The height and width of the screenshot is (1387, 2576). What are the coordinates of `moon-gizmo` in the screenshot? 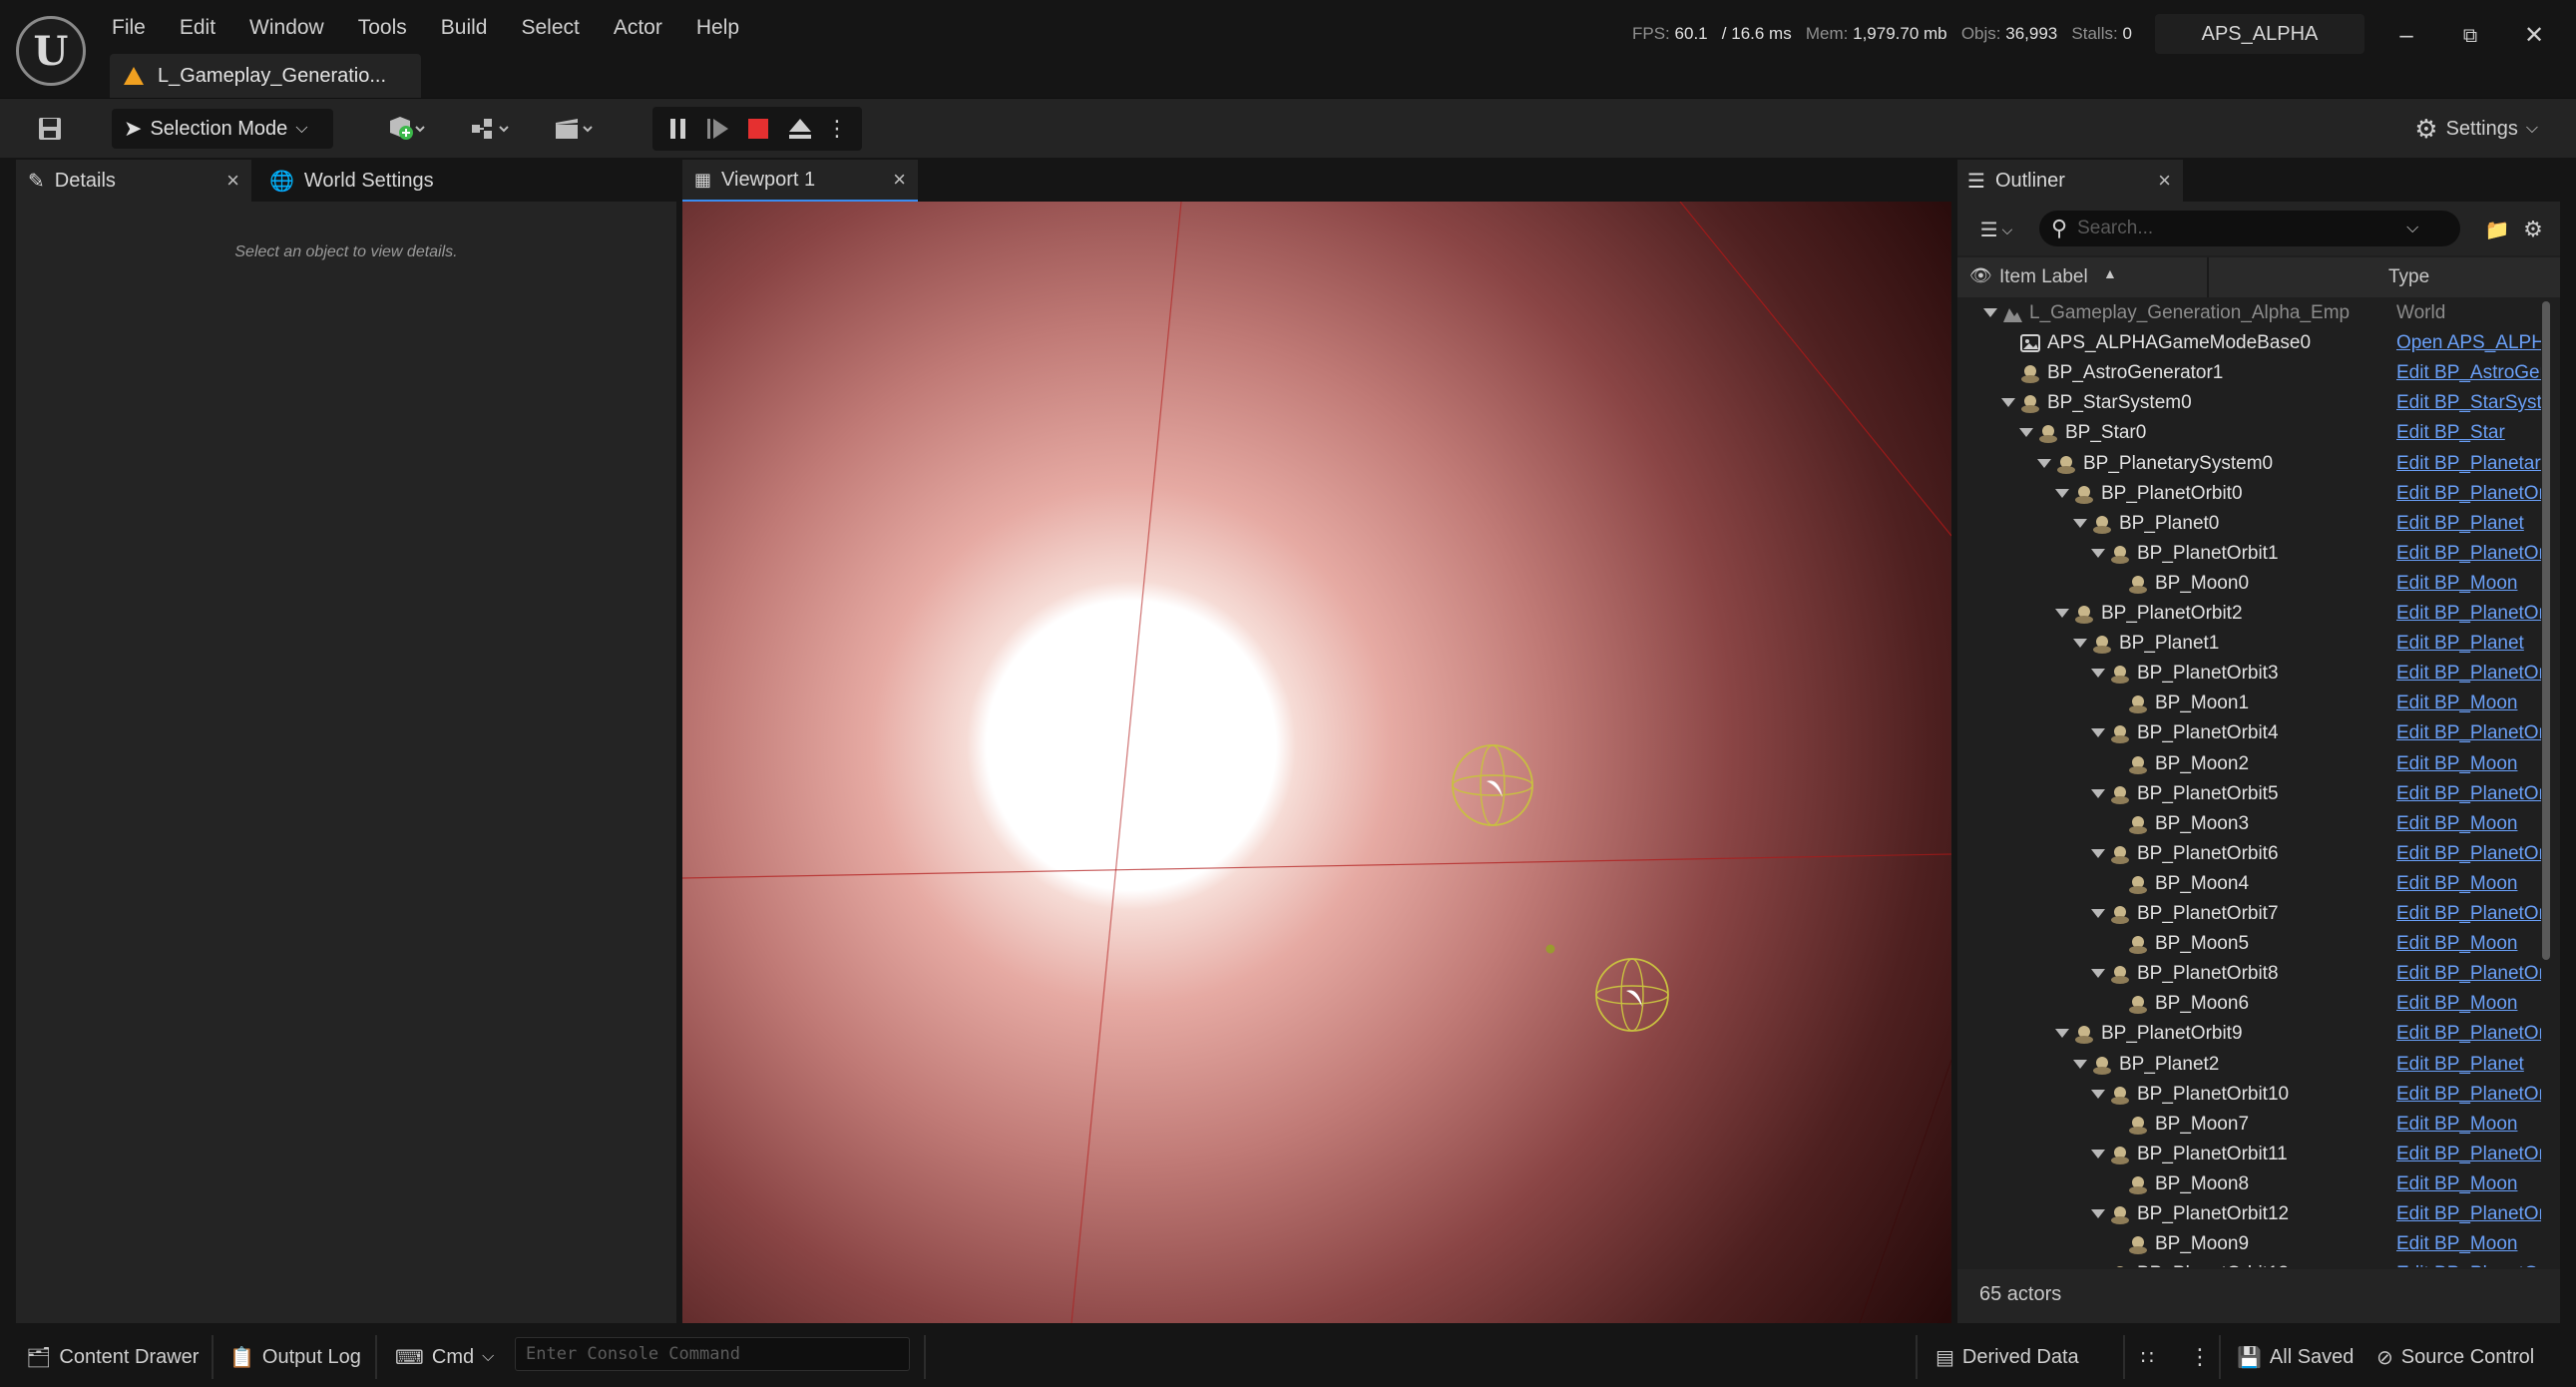 It's located at (1632, 995).